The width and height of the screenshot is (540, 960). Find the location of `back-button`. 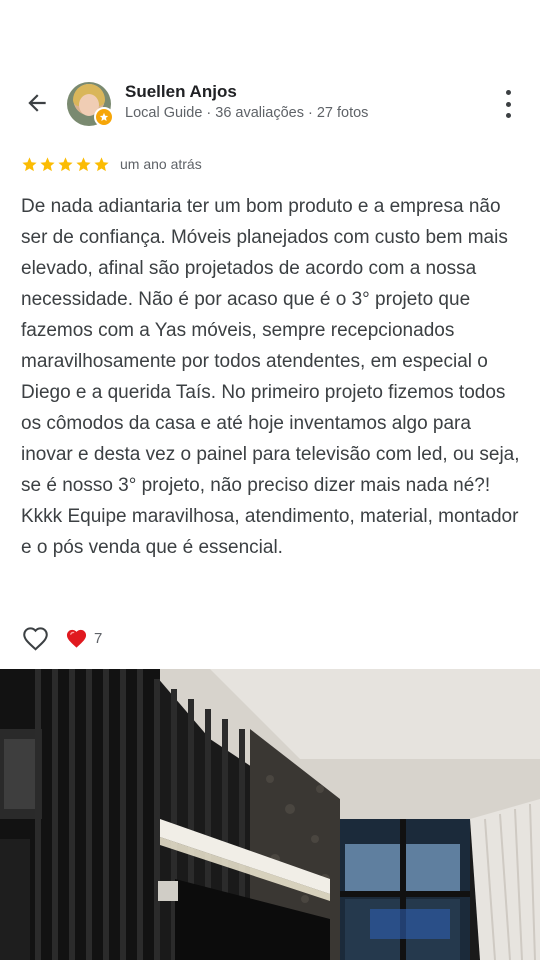

back-button is located at coordinates (37, 103).